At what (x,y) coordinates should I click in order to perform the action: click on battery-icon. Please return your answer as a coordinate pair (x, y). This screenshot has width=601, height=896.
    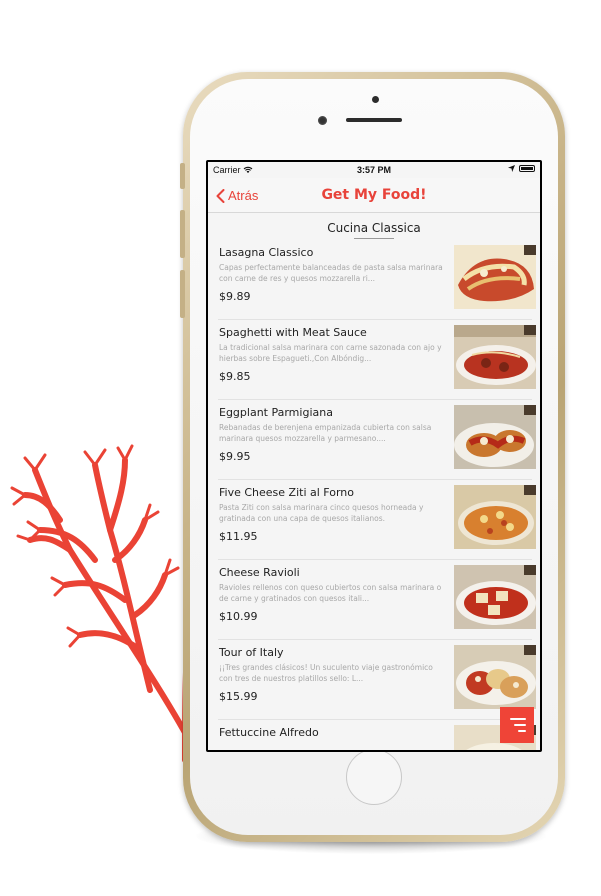
    Looking at the image, I should click on (527, 168).